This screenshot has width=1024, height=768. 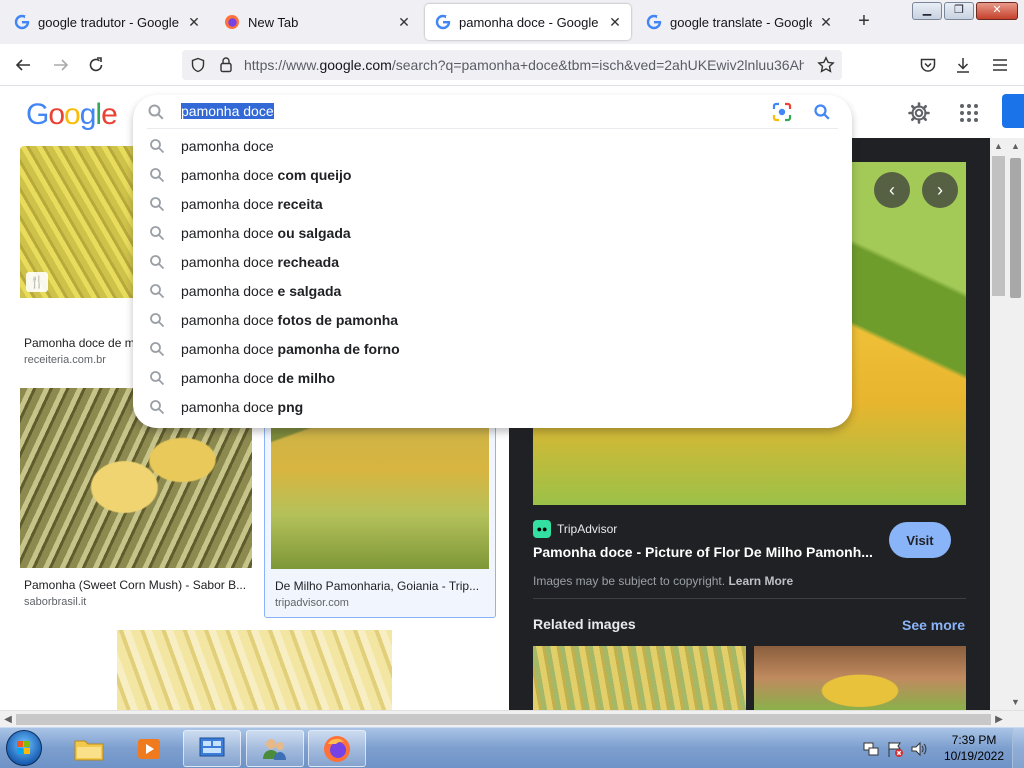 I want to click on media-player-taskbar-button, so click(x=149, y=748).